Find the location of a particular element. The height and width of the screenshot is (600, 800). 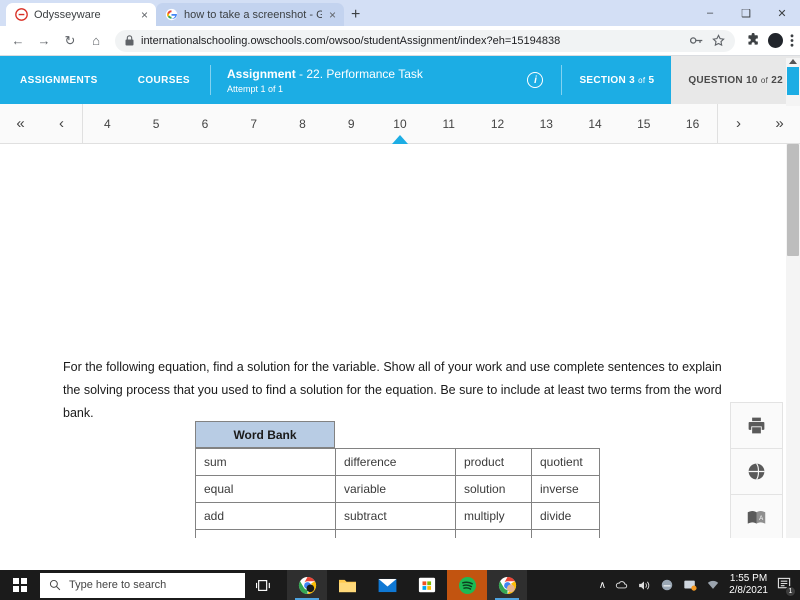

globe-icon is located at coordinates (756, 471).